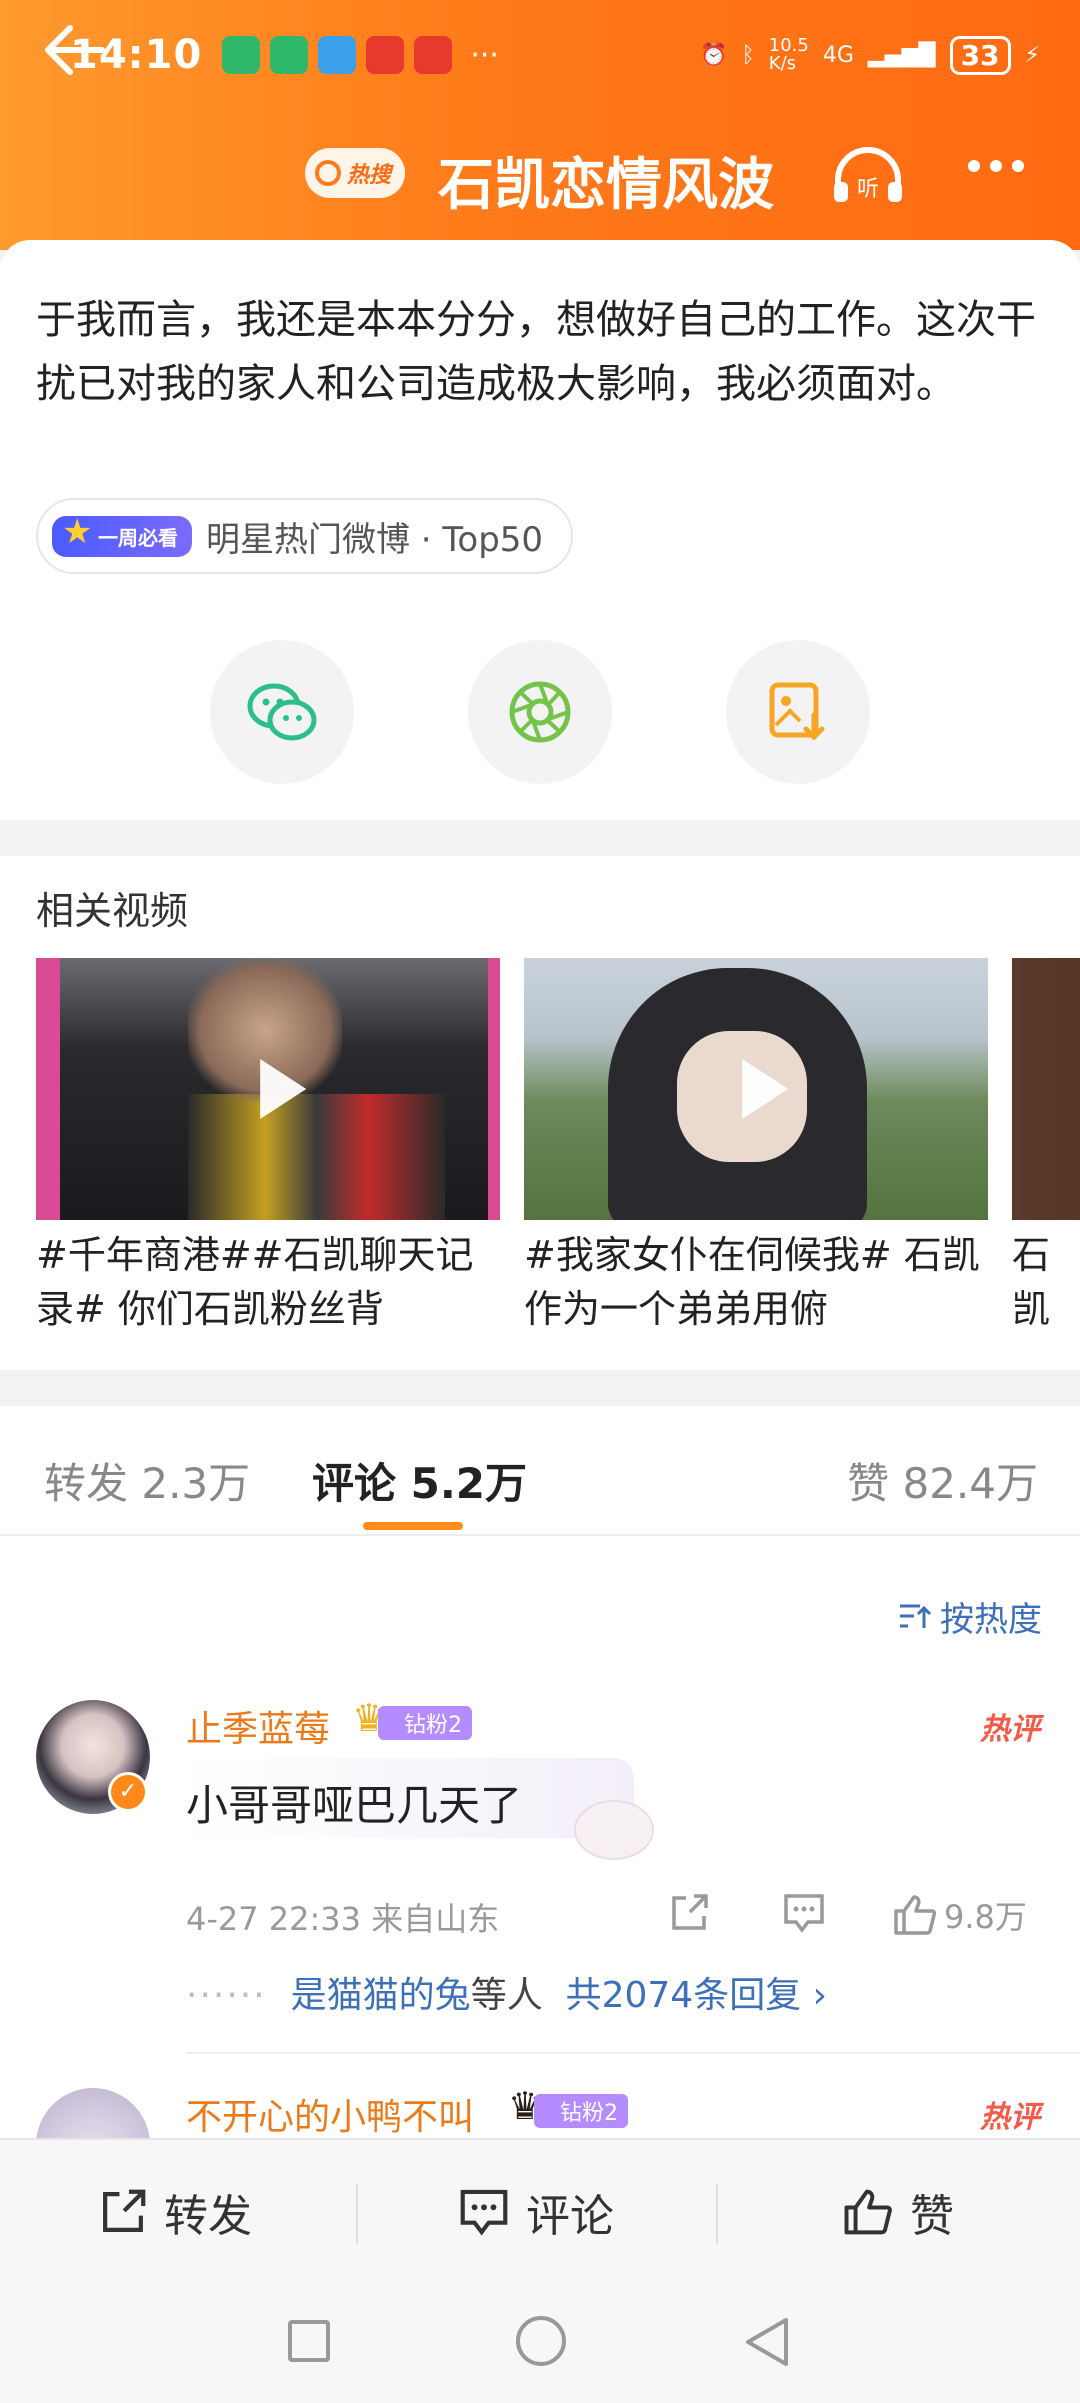 The image size is (1080, 2403). Describe the element at coordinates (255, 1282) in the screenshot. I see `video-caption: #千年商港##石凯聊天记录# 你们石凯粉丝背` at that location.